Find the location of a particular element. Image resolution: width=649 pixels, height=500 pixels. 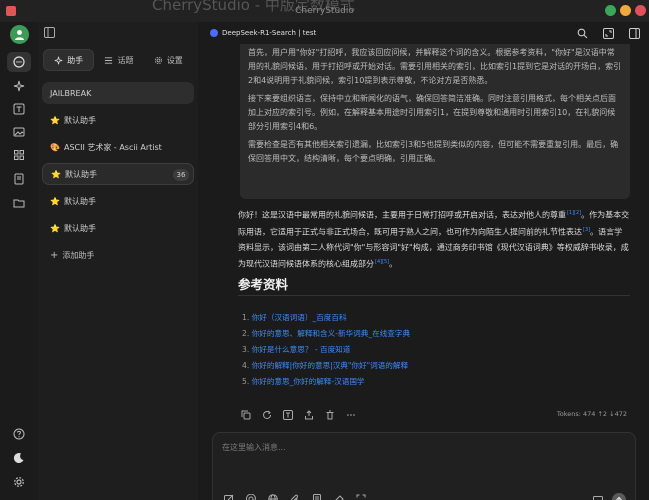

reference-item: 1. 你好（汉语词语）_百度百科 is located at coordinates (326, 320).